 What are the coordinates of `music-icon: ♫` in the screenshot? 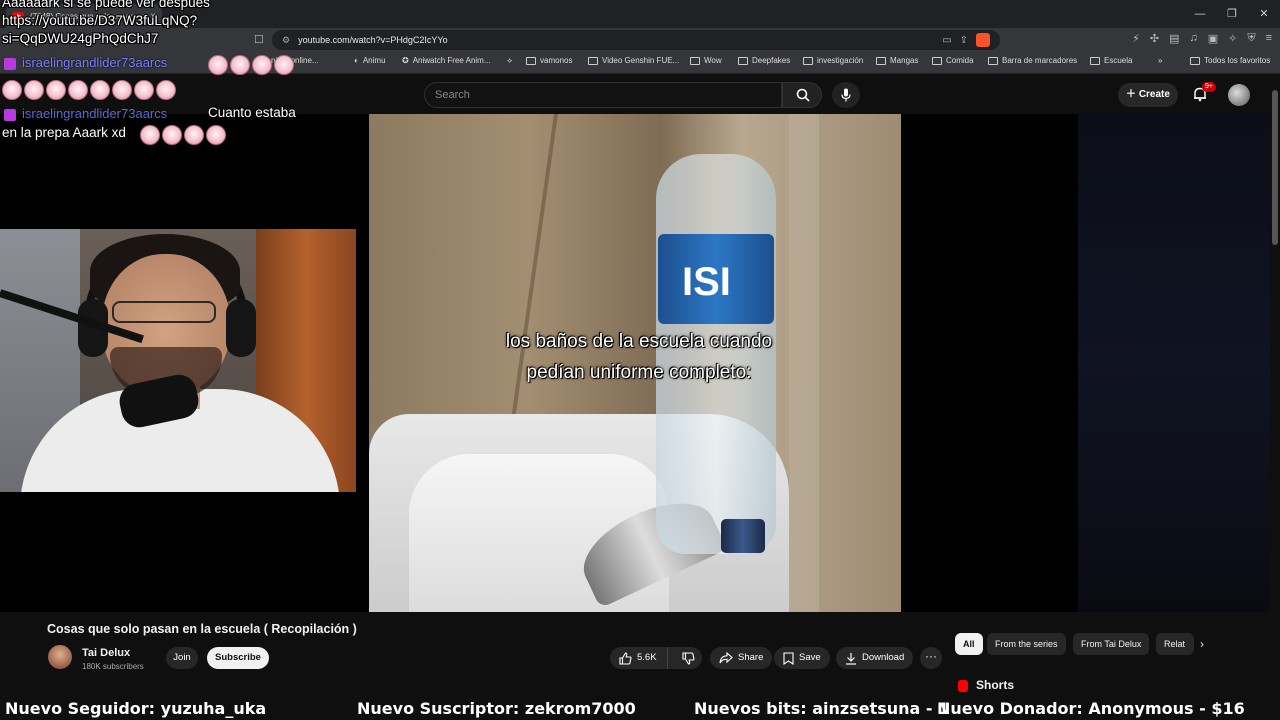 It's located at (1193, 38).